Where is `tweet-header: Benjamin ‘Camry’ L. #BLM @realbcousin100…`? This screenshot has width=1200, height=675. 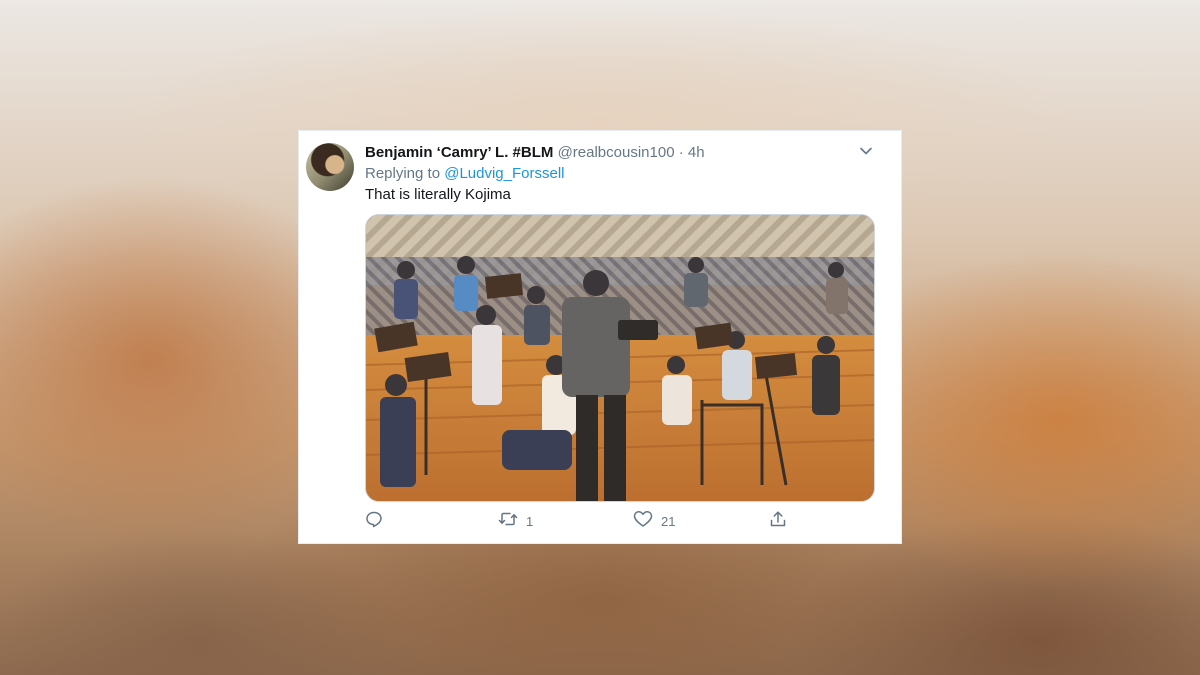
tweet-header: Benjamin ‘Camry’ L. #BLM @realbcousin100… is located at coordinates (535, 153).